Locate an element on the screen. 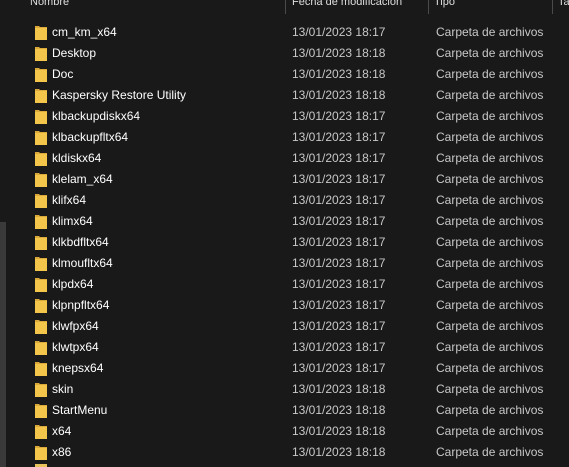 The width and height of the screenshot is (569, 467). column-header-size: Ta is located at coordinates (563, 7).